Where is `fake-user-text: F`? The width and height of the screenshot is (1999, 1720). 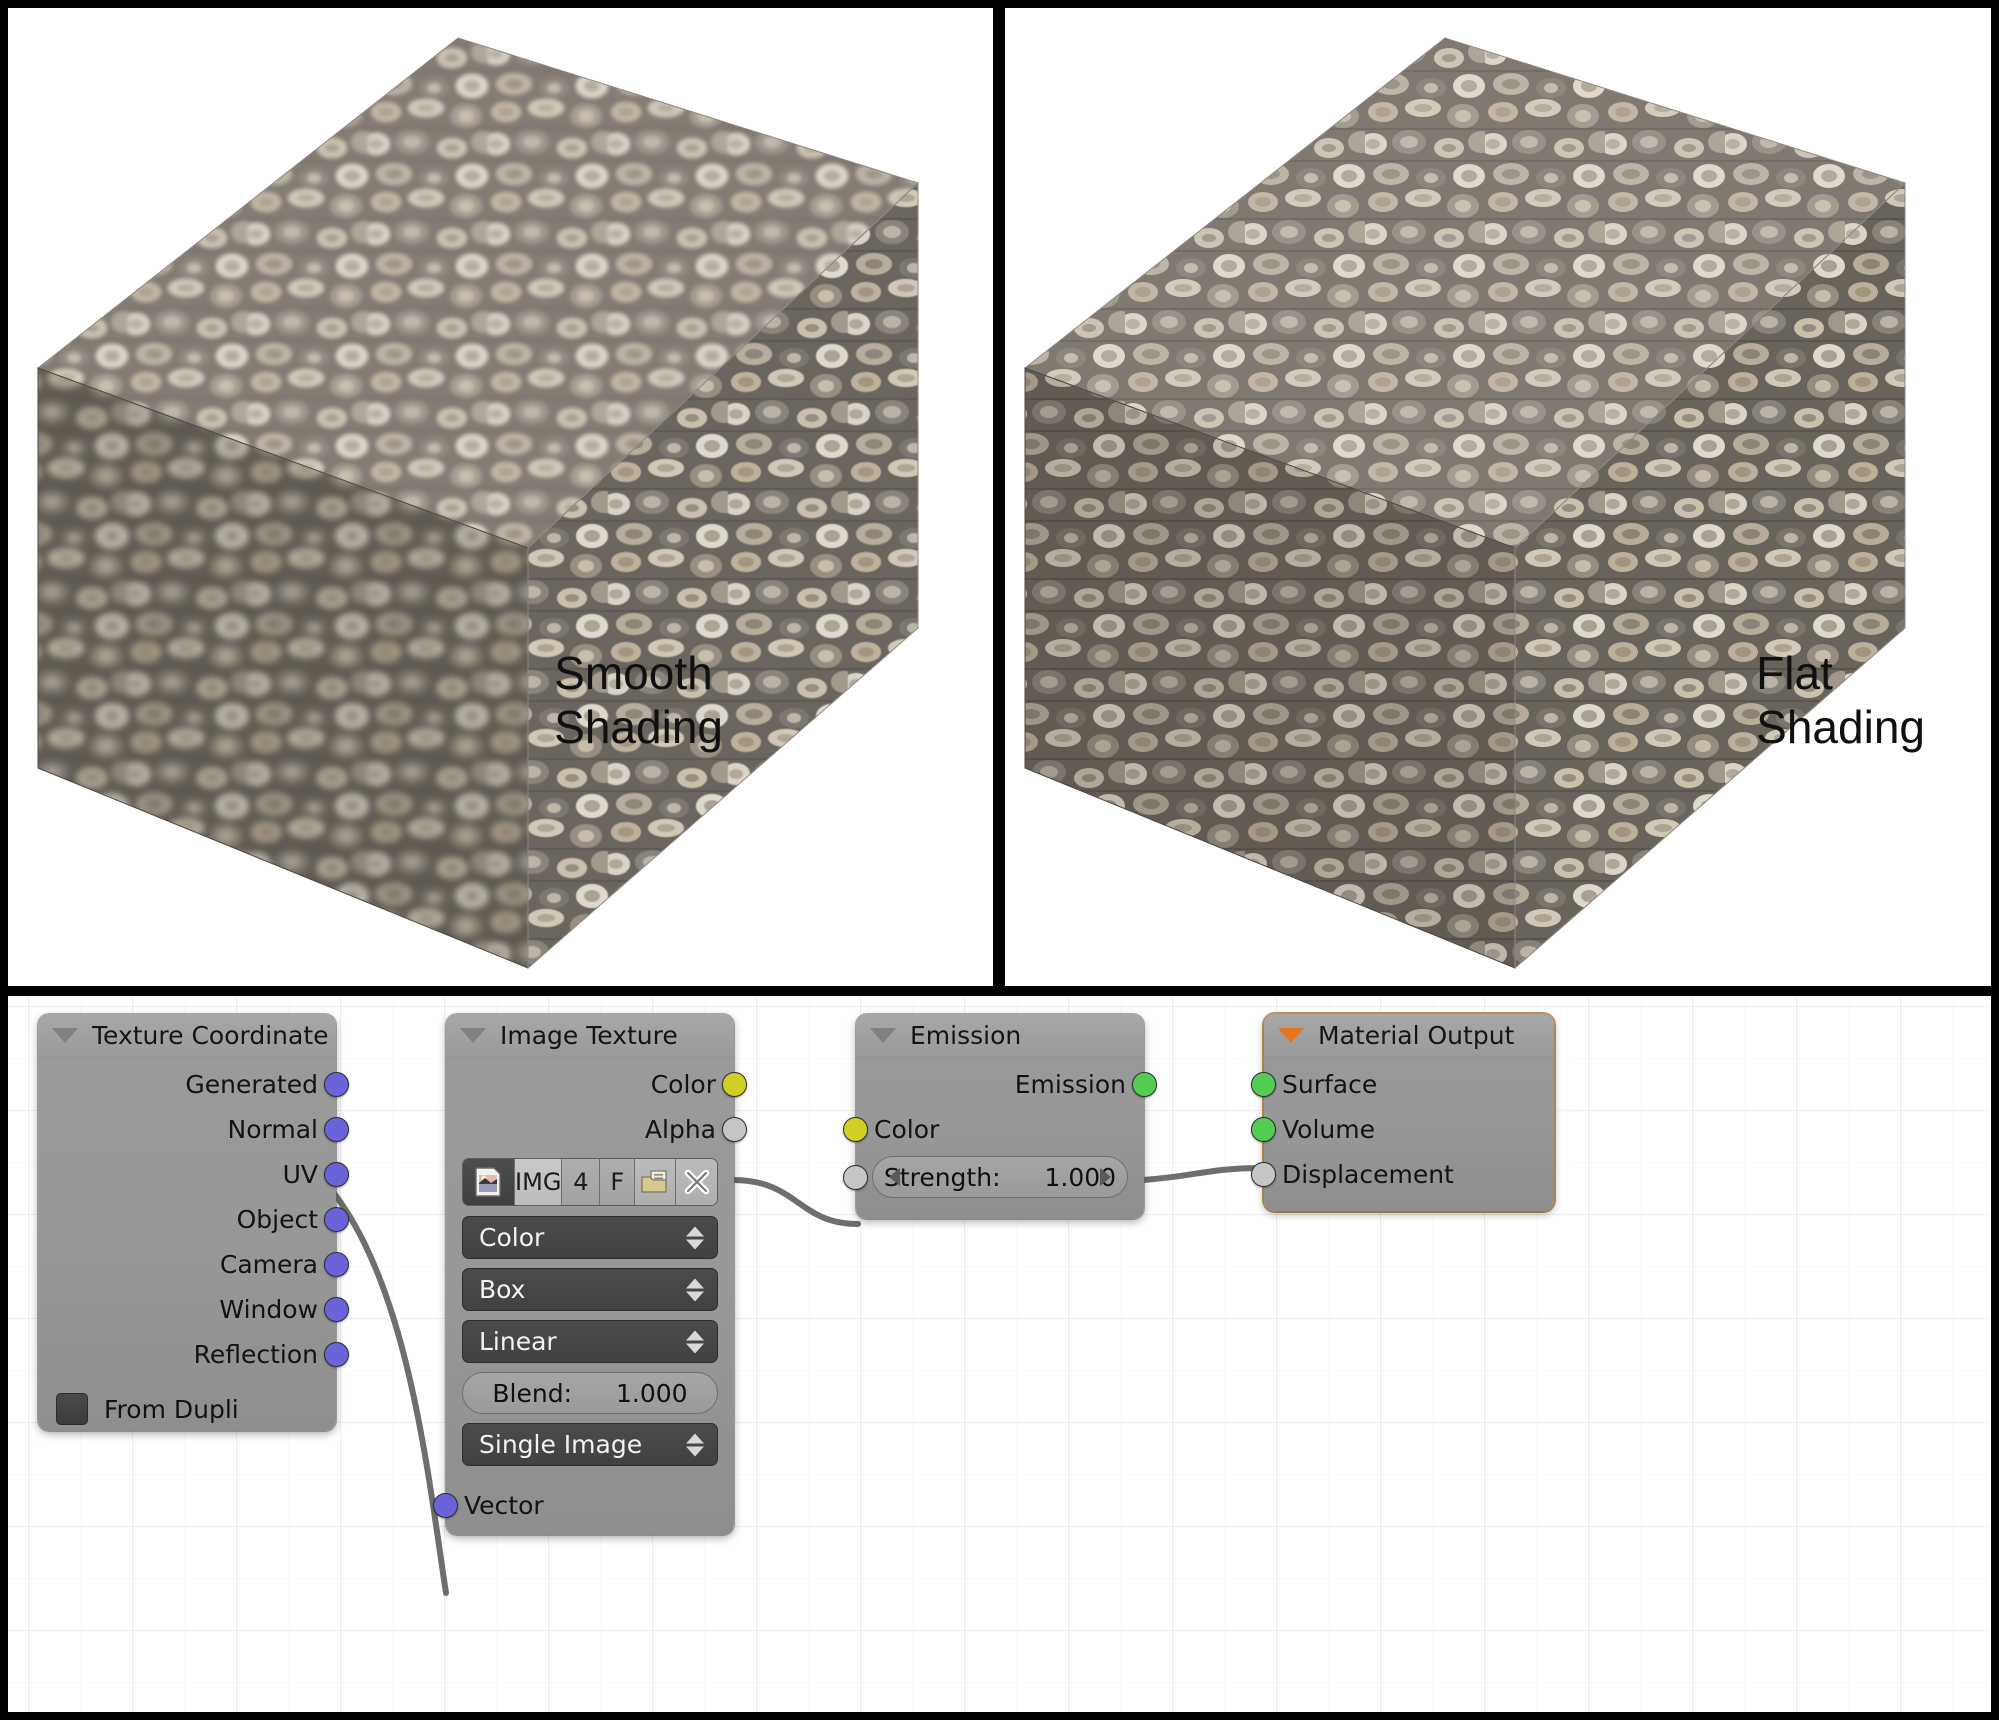
fake-user-text: F is located at coordinates (617, 1182).